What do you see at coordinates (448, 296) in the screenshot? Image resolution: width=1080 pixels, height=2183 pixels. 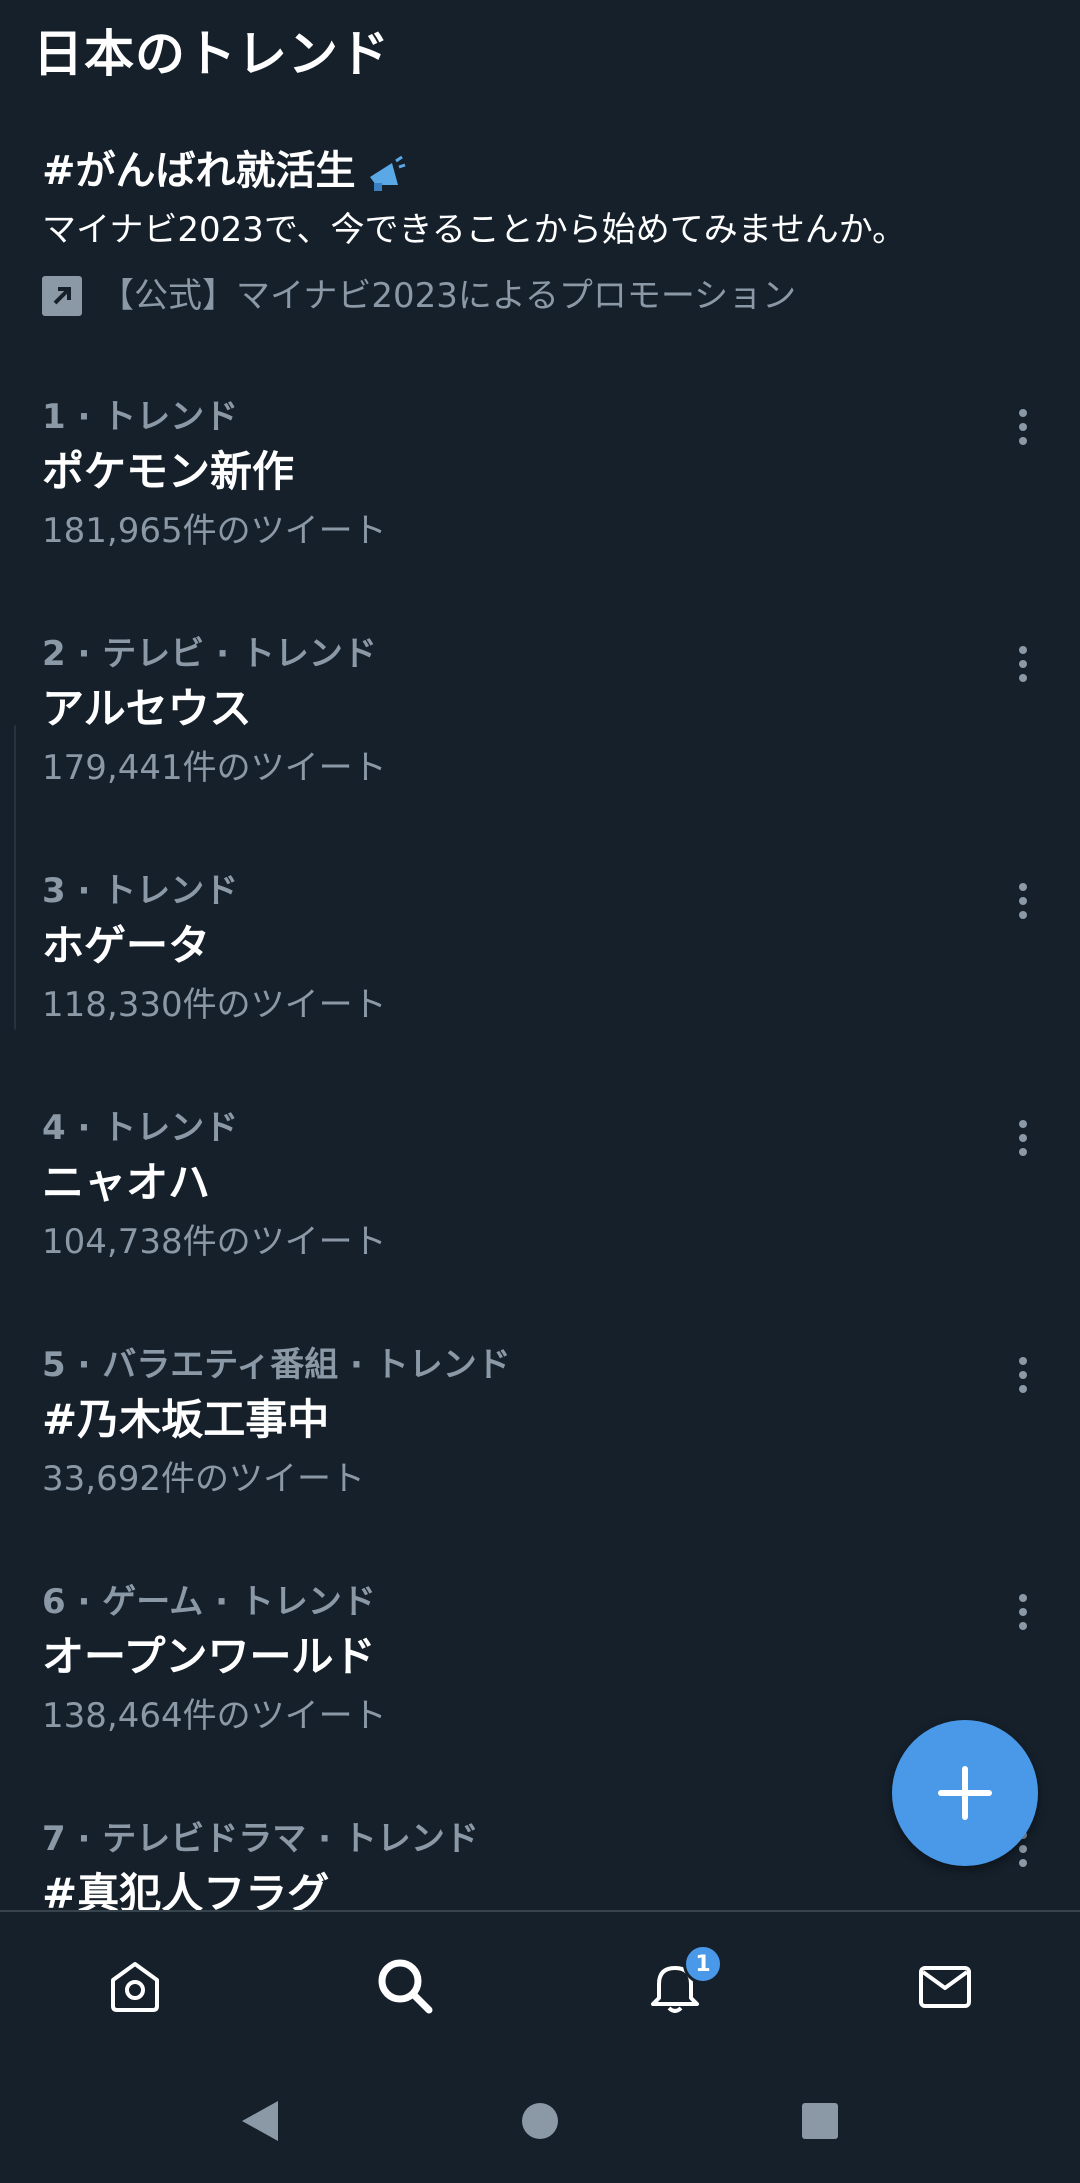 I see `promoted-by-label: 【公式】マイナビ2023によるプロモーション` at bounding box center [448, 296].